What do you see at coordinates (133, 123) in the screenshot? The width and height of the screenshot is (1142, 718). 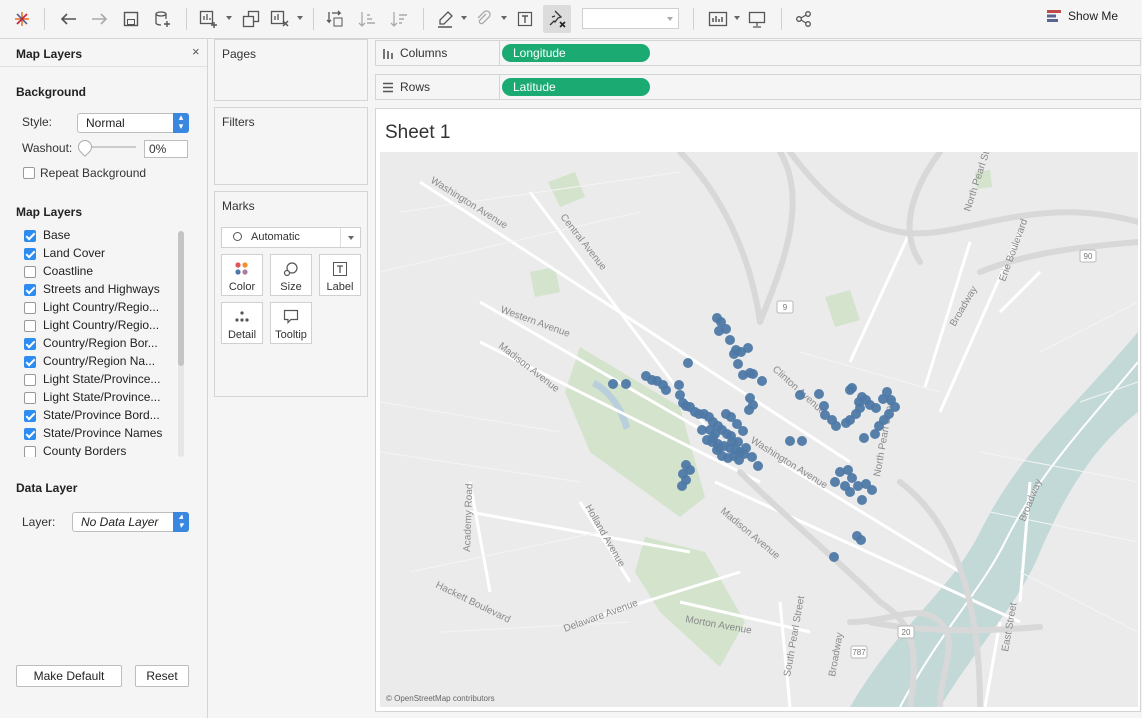 I see `style-select: Normal ▴ ▾` at bounding box center [133, 123].